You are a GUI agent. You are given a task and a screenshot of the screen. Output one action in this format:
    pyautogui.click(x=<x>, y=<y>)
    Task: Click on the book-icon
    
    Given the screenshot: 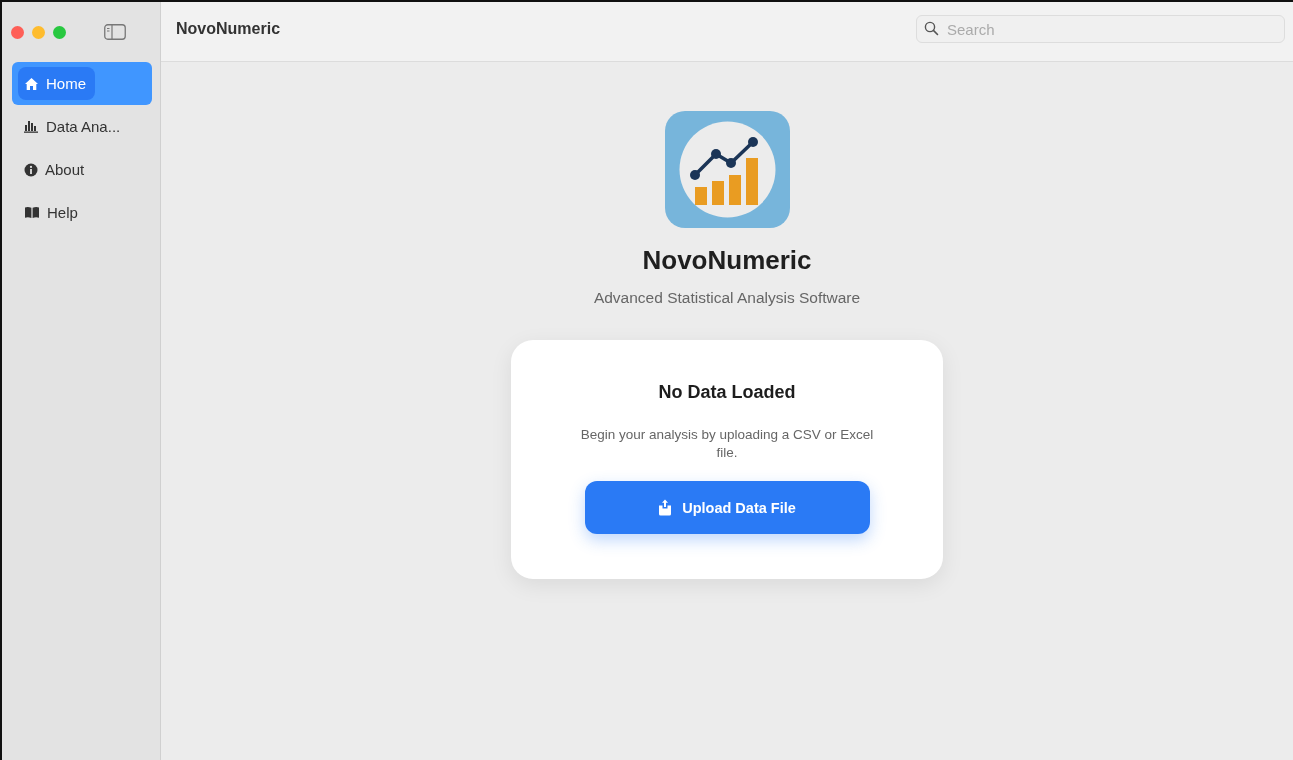 What is the action you would take?
    pyautogui.click(x=32, y=212)
    